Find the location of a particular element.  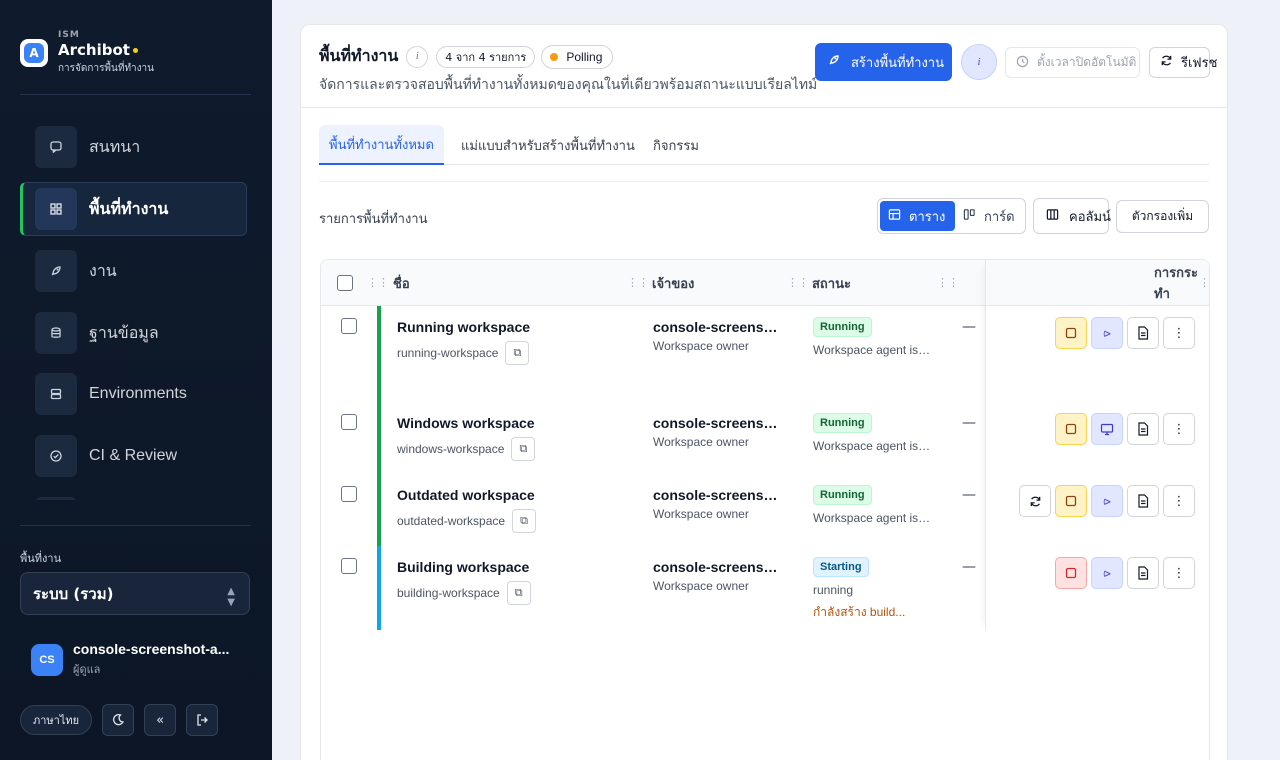

workspace-name: Windows workspace is located at coordinates (466, 423).